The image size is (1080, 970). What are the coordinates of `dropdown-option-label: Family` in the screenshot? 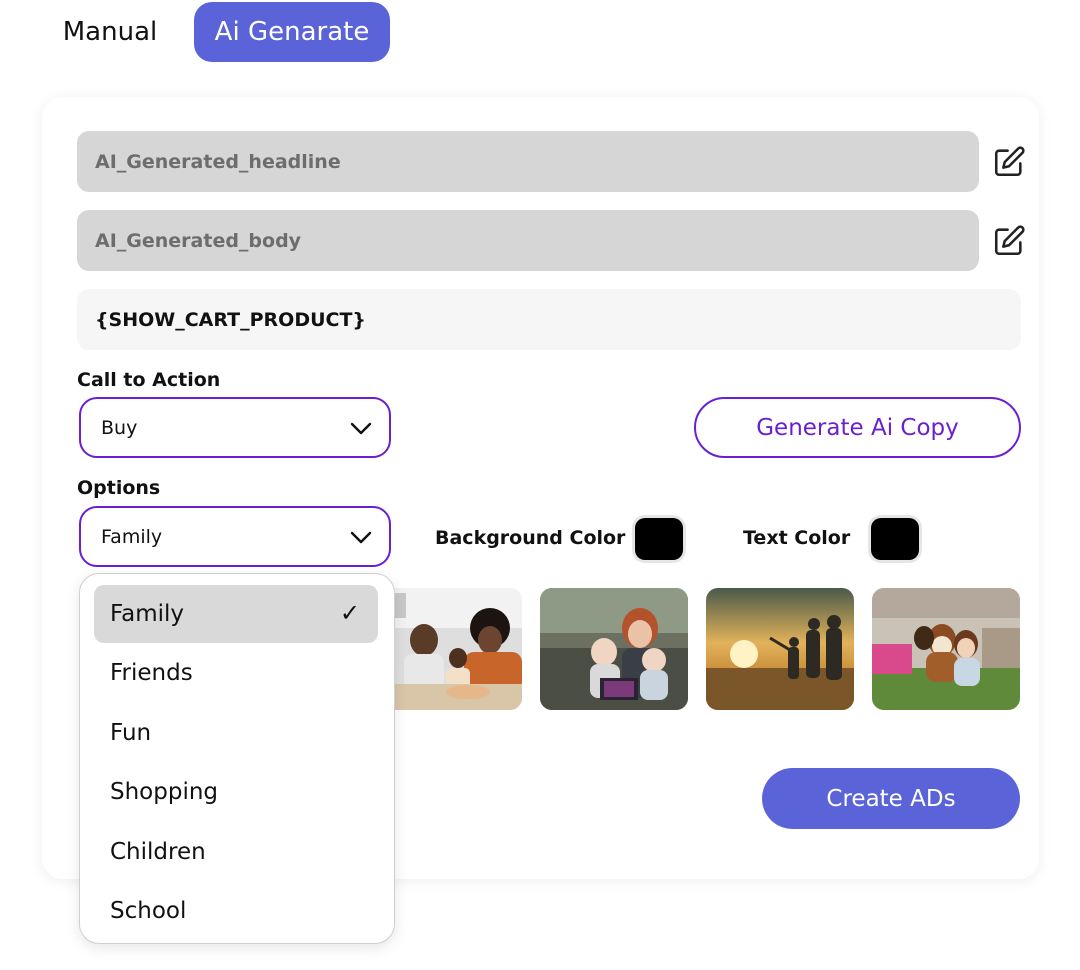 It's located at (147, 614).